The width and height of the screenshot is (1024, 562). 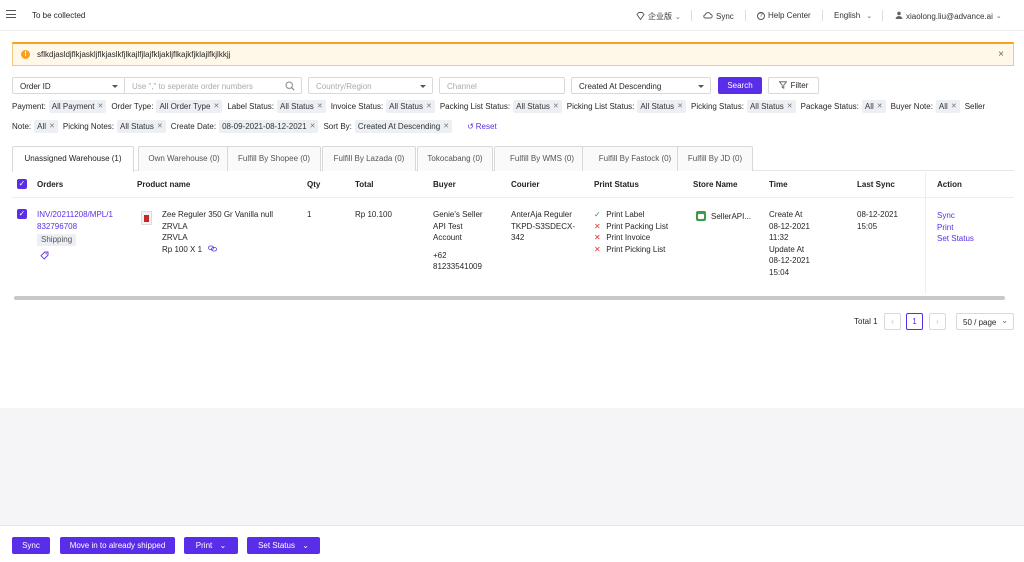 I want to click on country-region-select: Country/Region, so click(x=370, y=85).